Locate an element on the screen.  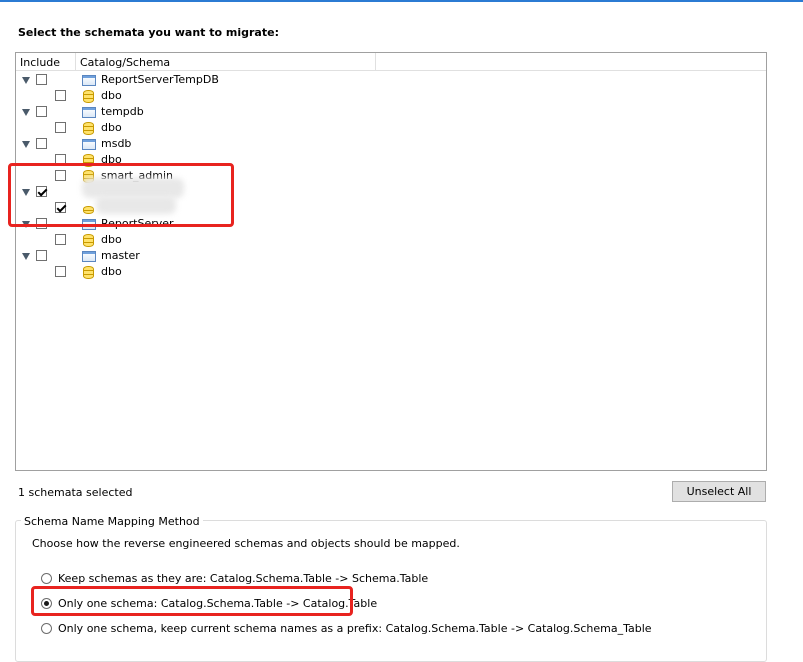
column-catalog-schema: Catalog/Schema is located at coordinates (125, 62).